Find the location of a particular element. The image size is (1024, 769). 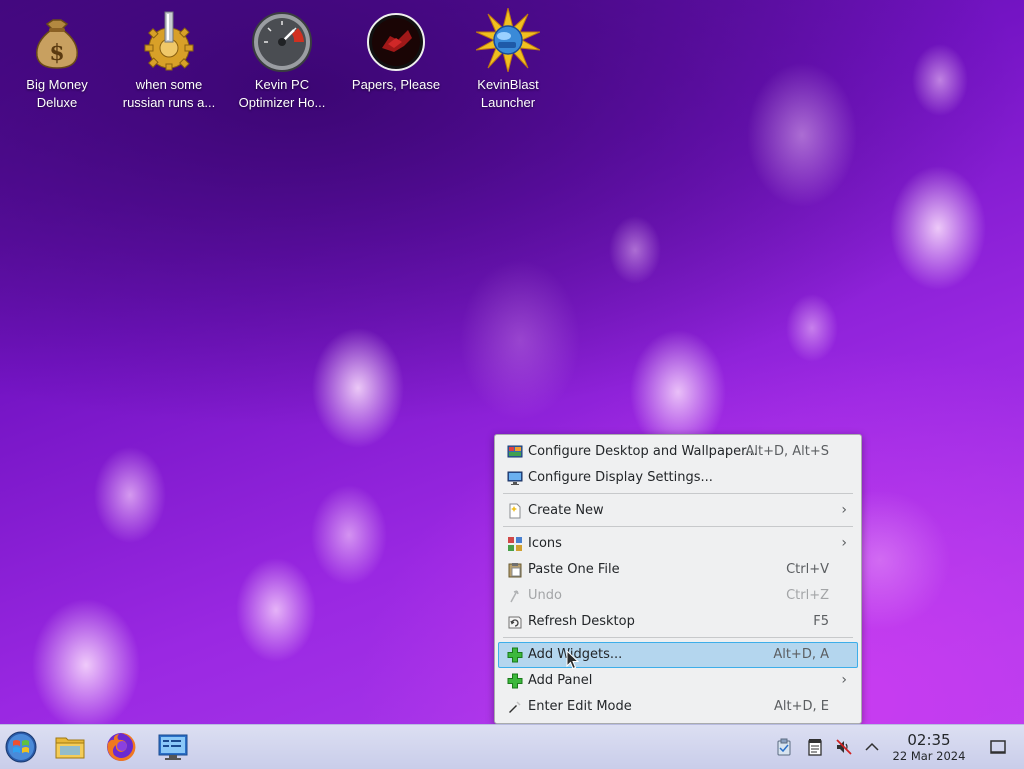

undo-icon is located at coordinates (514, 596).